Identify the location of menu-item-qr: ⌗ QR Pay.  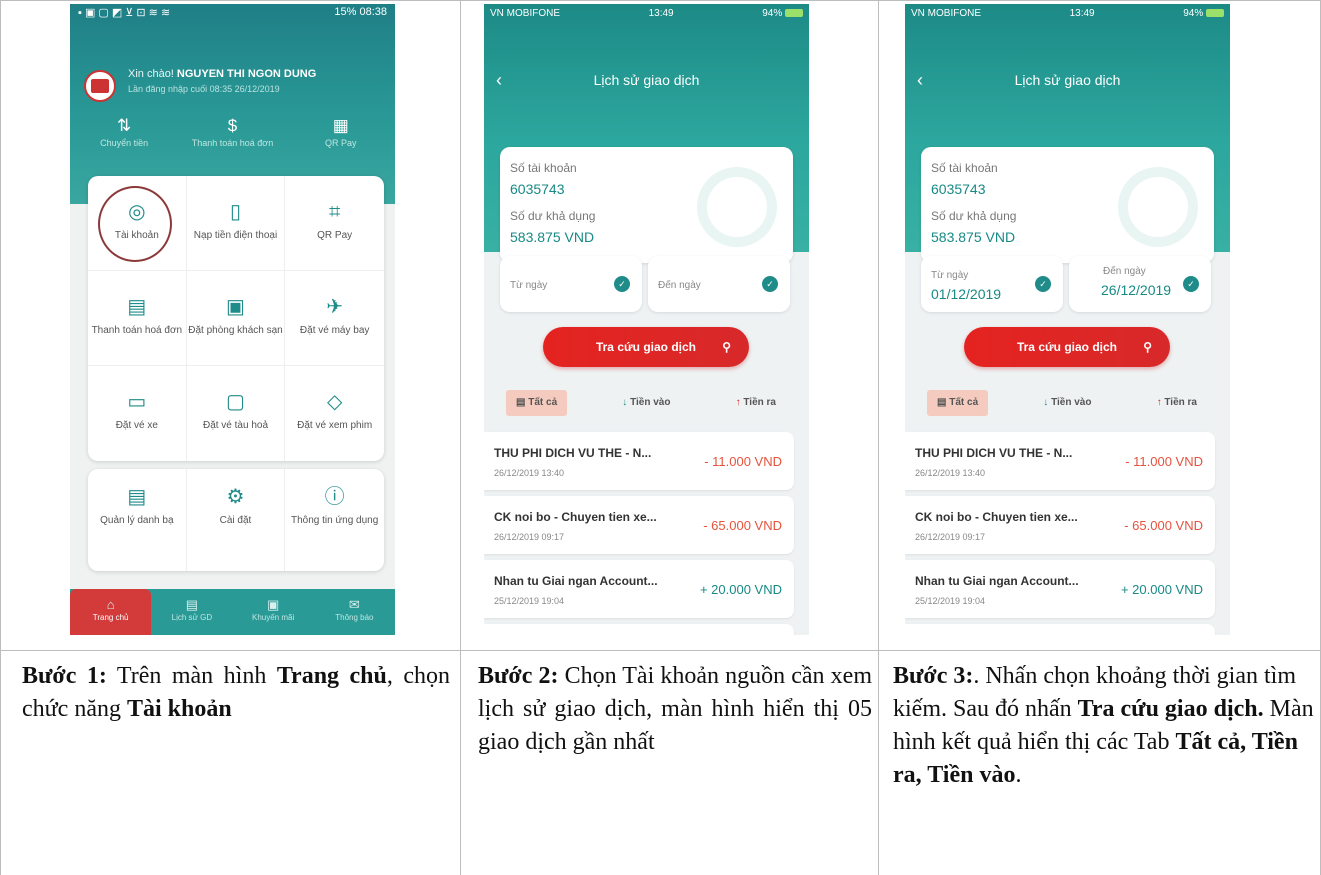
(334, 223).